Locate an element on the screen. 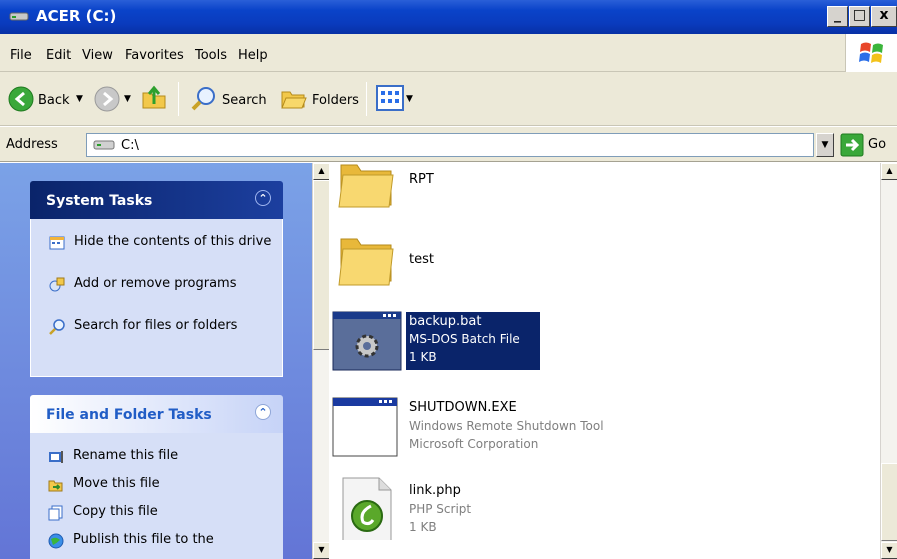 The height and width of the screenshot is (559, 897). file-folder-tasks-title: File and Folder Tasks is located at coordinates (129, 415).